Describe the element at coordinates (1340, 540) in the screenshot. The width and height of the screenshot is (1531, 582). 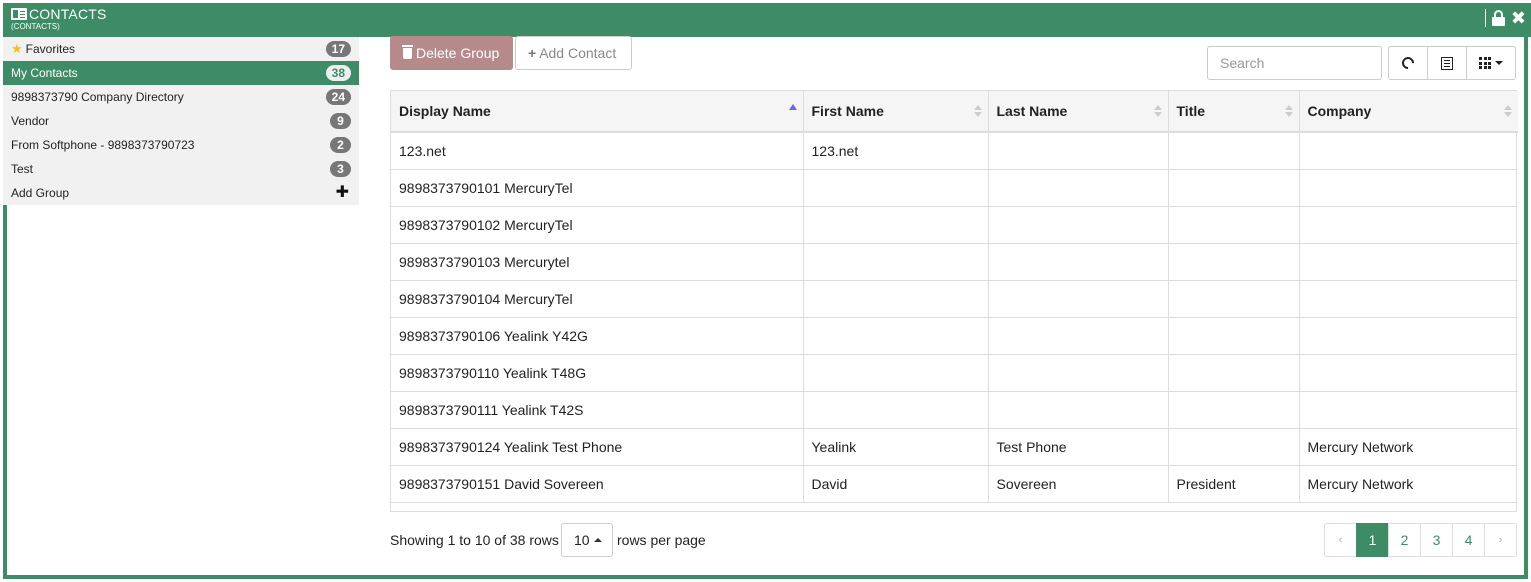
I see `prev-page-button: ‹` at that location.